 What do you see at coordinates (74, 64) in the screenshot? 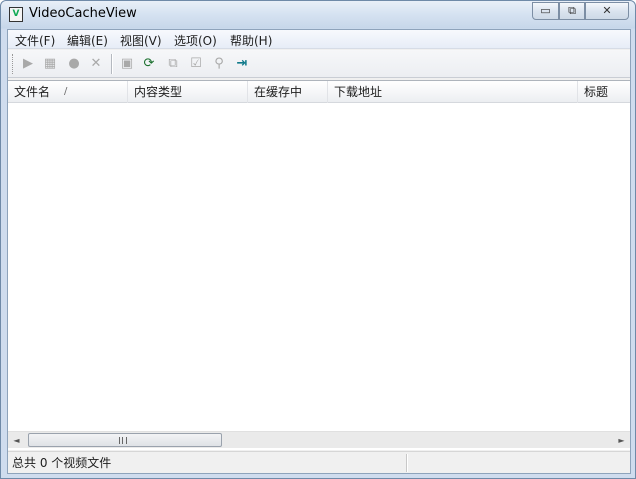
I see `record-icon: ●` at bounding box center [74, 64].